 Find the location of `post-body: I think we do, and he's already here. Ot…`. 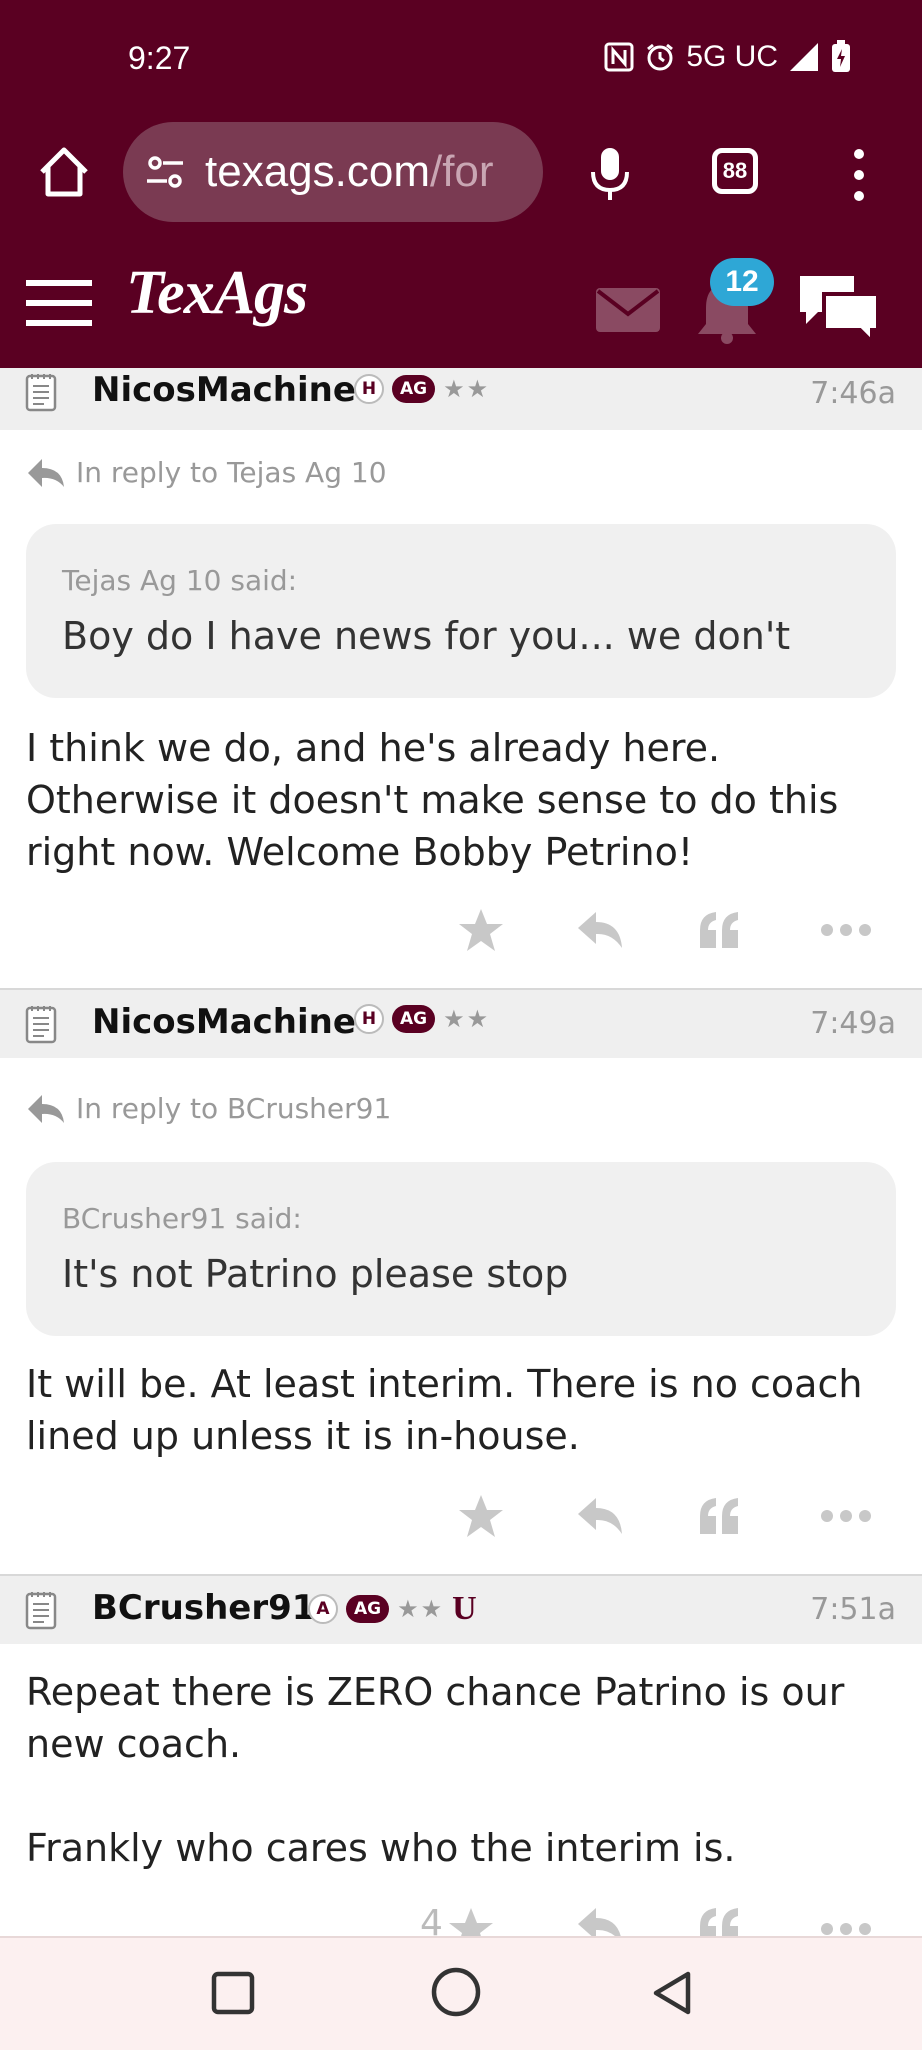

post-body: I think we do, and he's already here. Ot… is located at coordinates (432, 800).